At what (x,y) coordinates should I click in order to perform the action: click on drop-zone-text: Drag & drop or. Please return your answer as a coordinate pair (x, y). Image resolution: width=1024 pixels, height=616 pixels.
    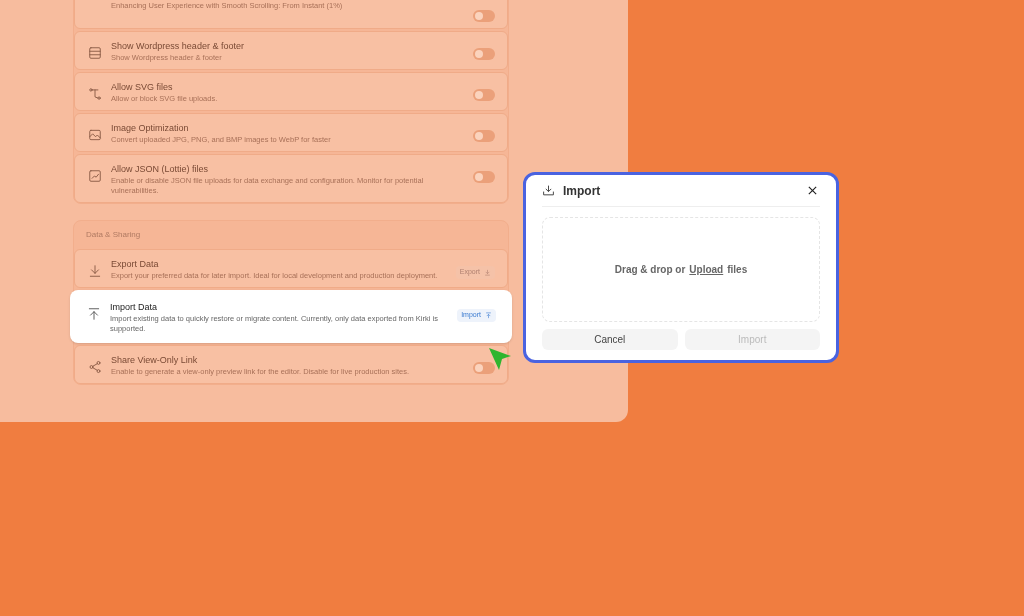
    Looking at the image, I should click on (650, 270).